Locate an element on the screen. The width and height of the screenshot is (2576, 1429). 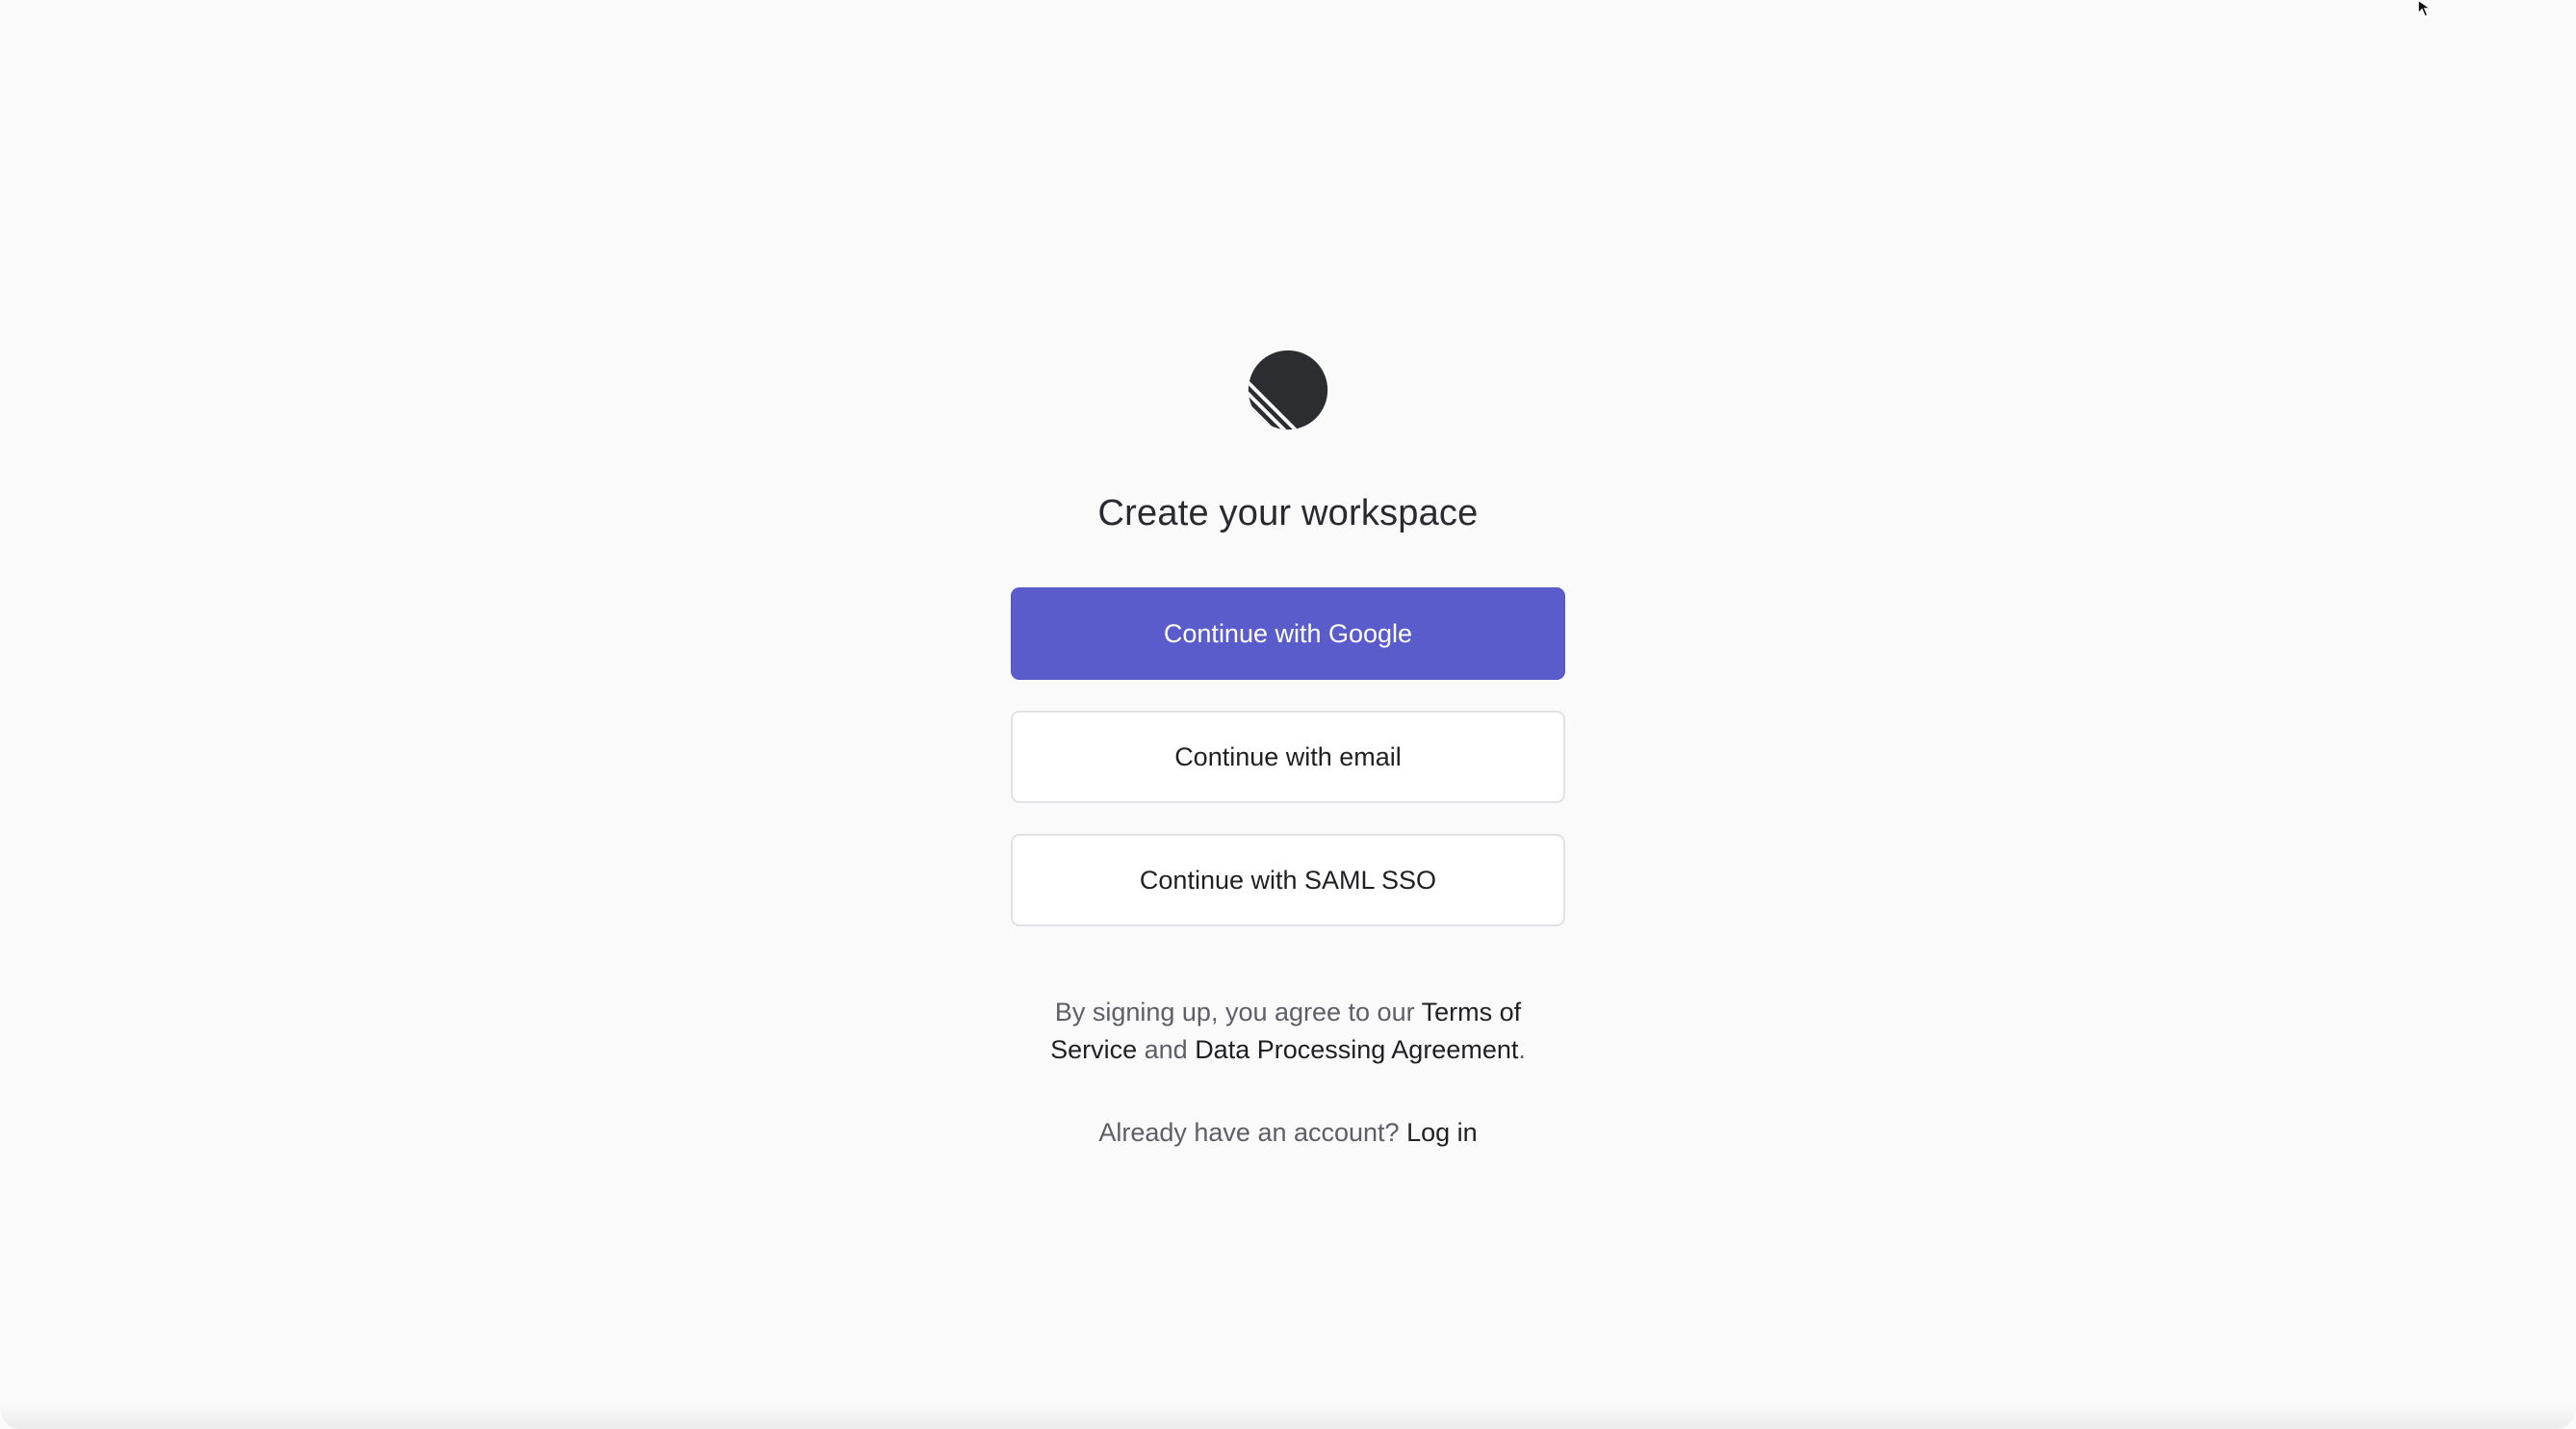
login-prompt: Already have an account? Log in is located at coordinates (1288, 1133).